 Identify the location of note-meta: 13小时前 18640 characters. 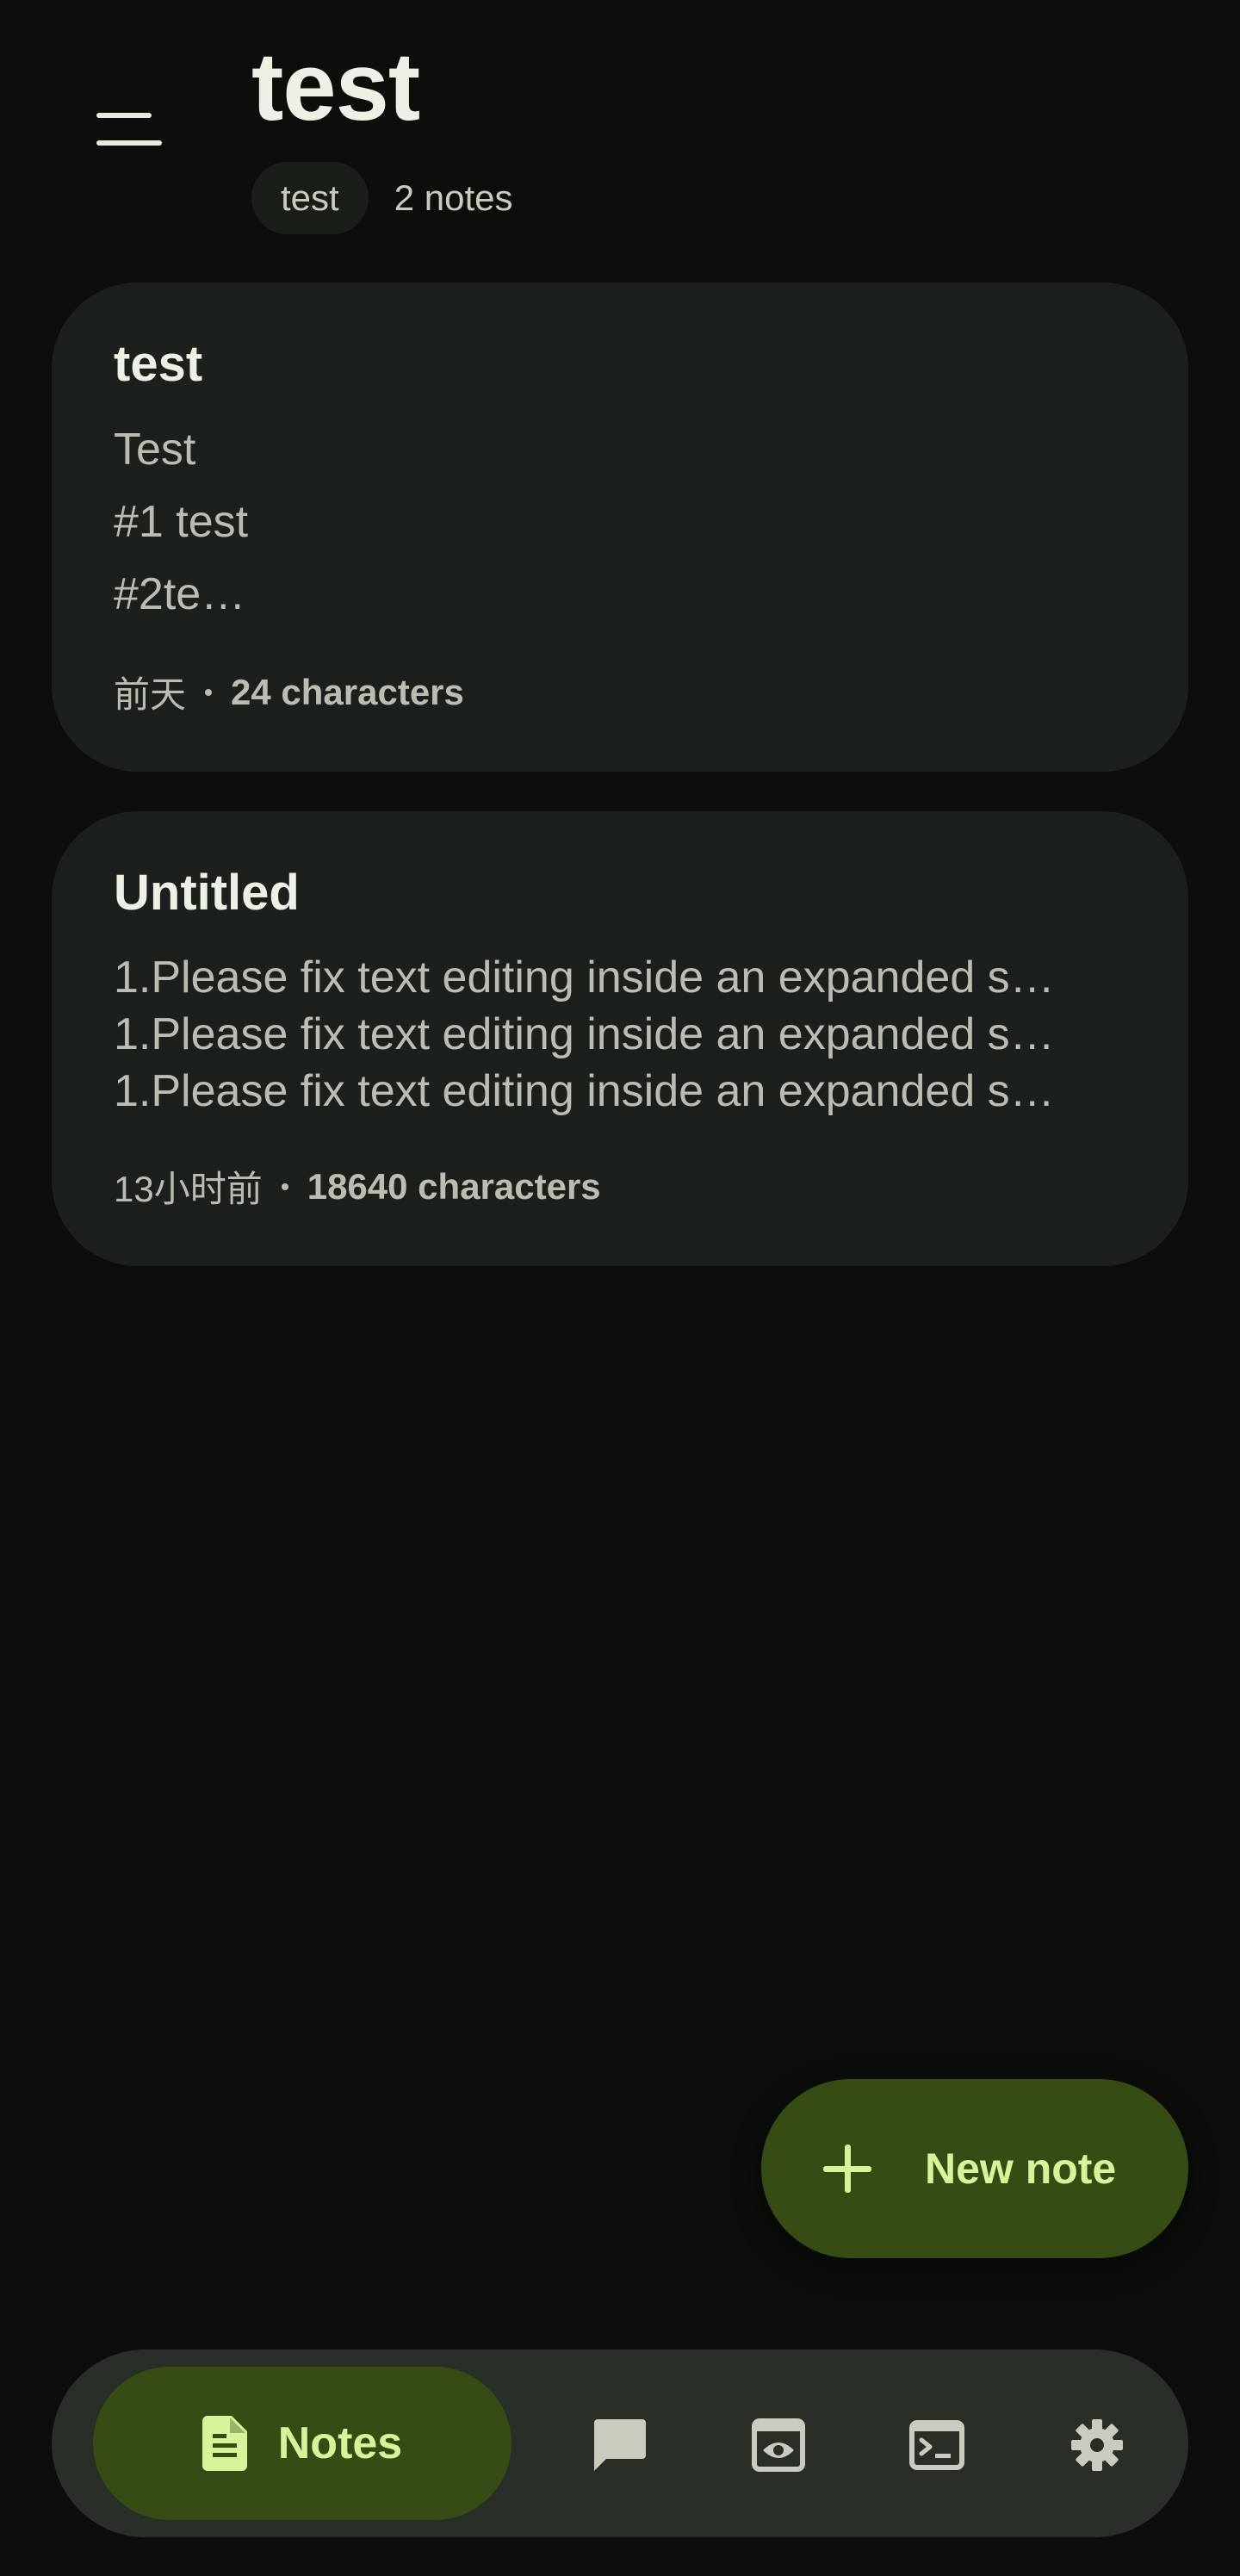
(358, 1186).